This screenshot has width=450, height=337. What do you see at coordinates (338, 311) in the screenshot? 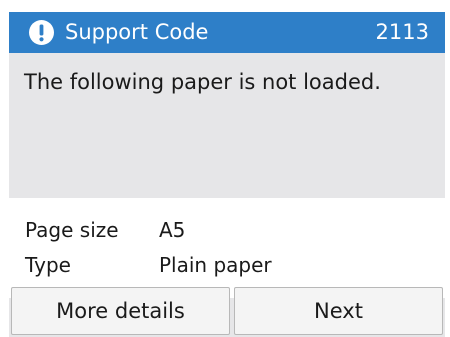
I see `next-button: Next` at bounding box center [338, 311].